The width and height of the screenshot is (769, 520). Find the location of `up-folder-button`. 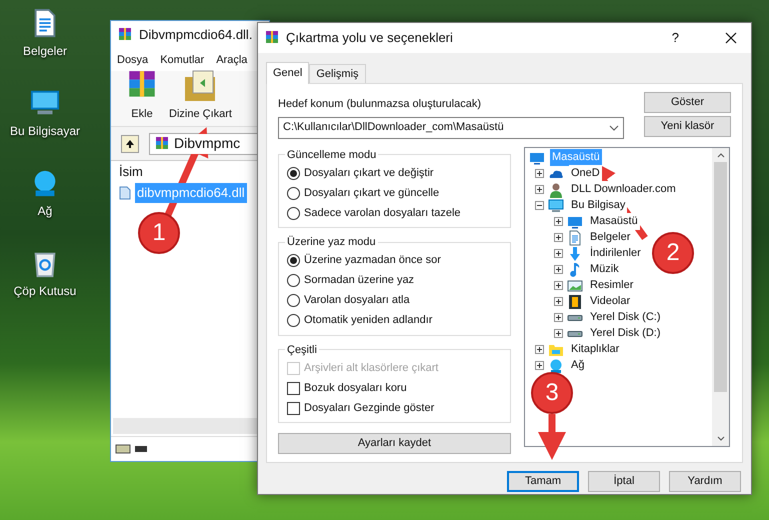

up-folder-button is located at coordinates (130, 143).